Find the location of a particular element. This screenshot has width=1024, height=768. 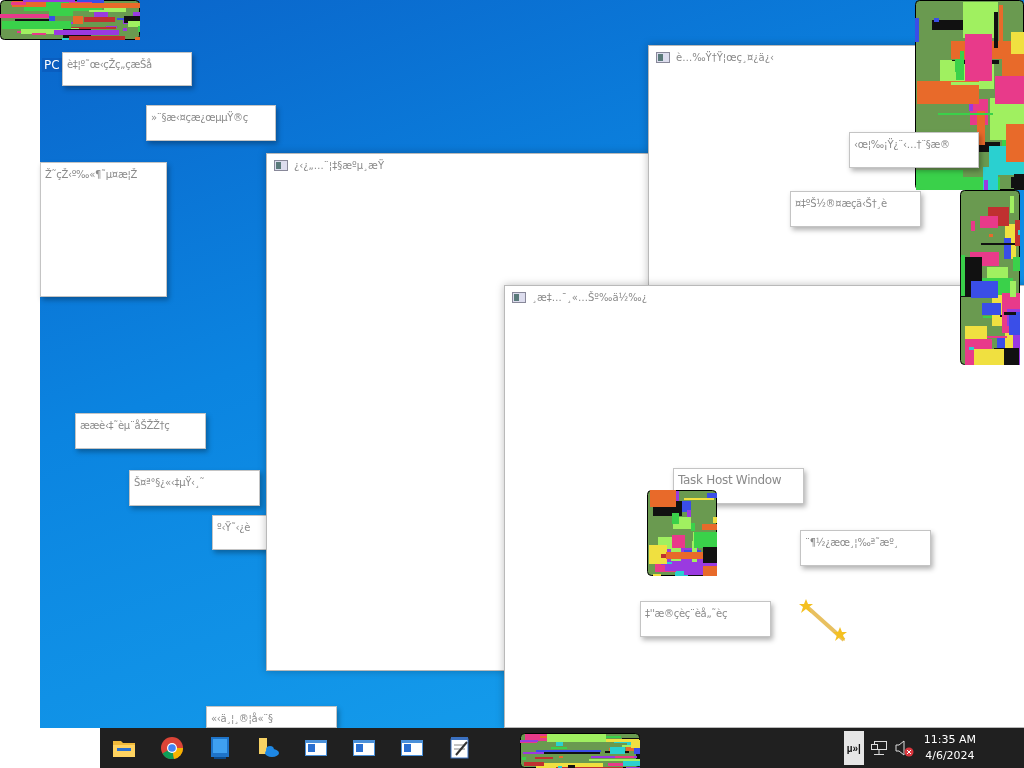

popup-text: »¨§æ‹¤çæ¿œµµŸ®ç is located at coordinates (199, 118).